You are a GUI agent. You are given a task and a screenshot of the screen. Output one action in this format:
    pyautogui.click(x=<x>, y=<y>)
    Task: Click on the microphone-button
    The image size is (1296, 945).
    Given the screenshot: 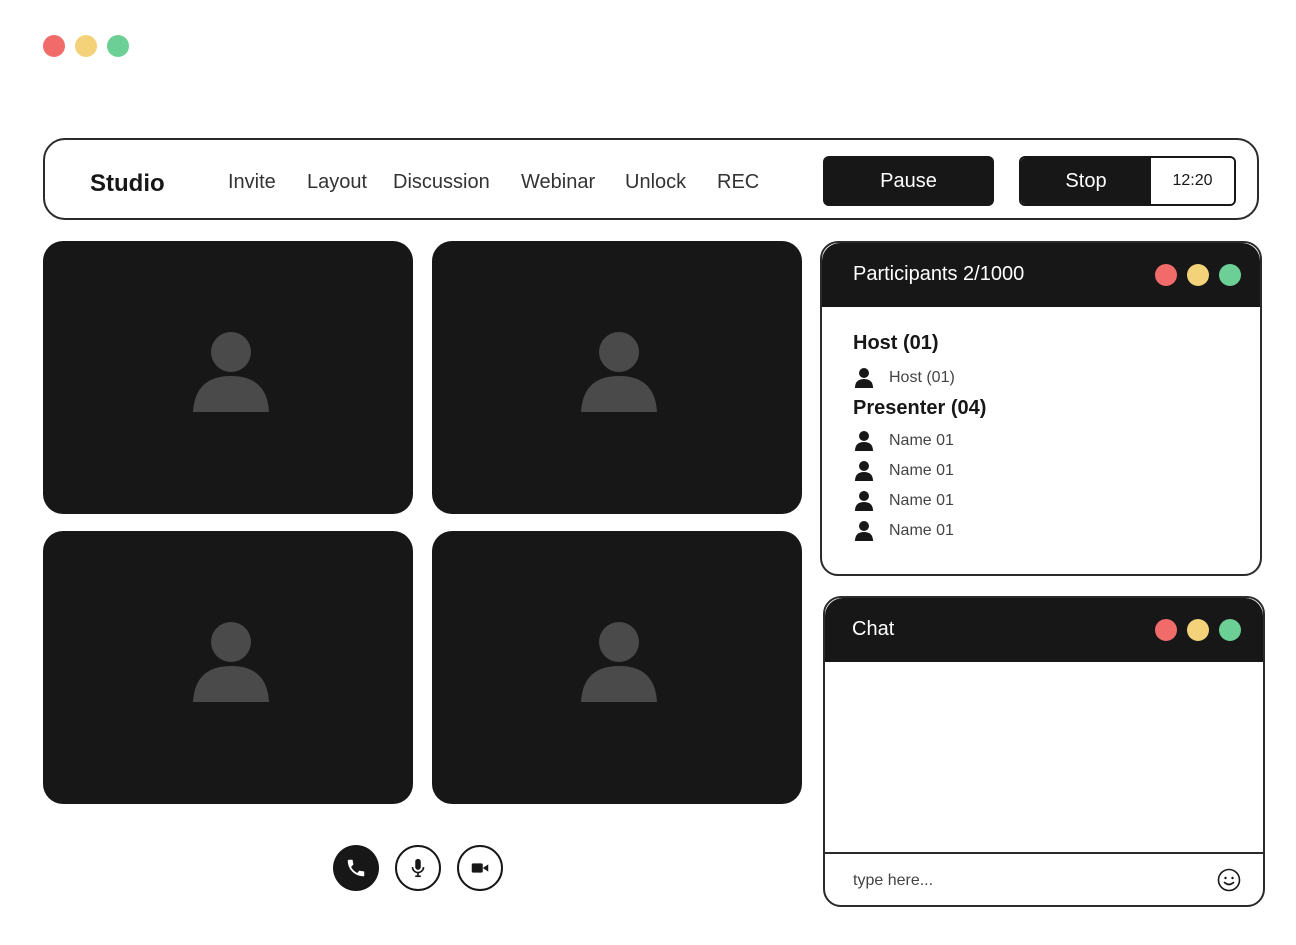 What is the action you would take?
    pyautogui.click(x=418, y=868)
    